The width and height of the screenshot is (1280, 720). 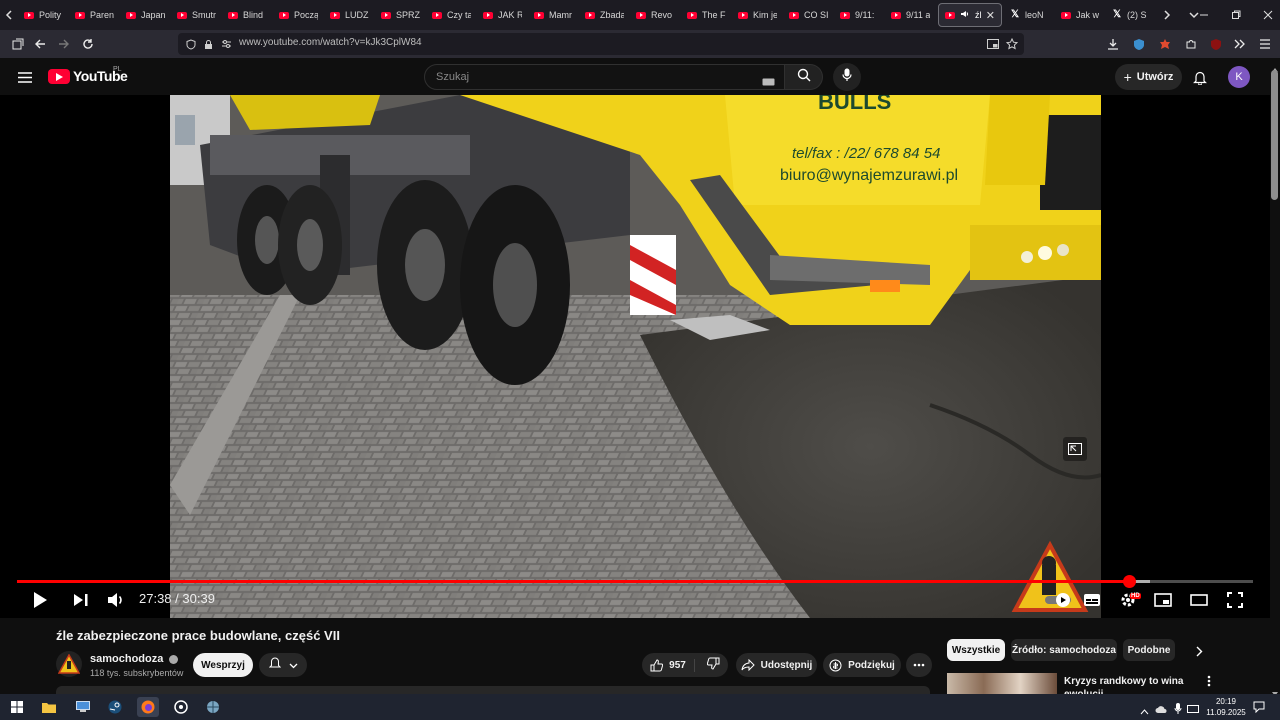 I want to click on thanks-button: Podziękuj, so click(x=862, y=665).